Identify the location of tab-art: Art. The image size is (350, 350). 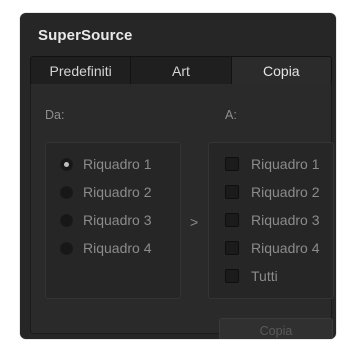
(181, 70).